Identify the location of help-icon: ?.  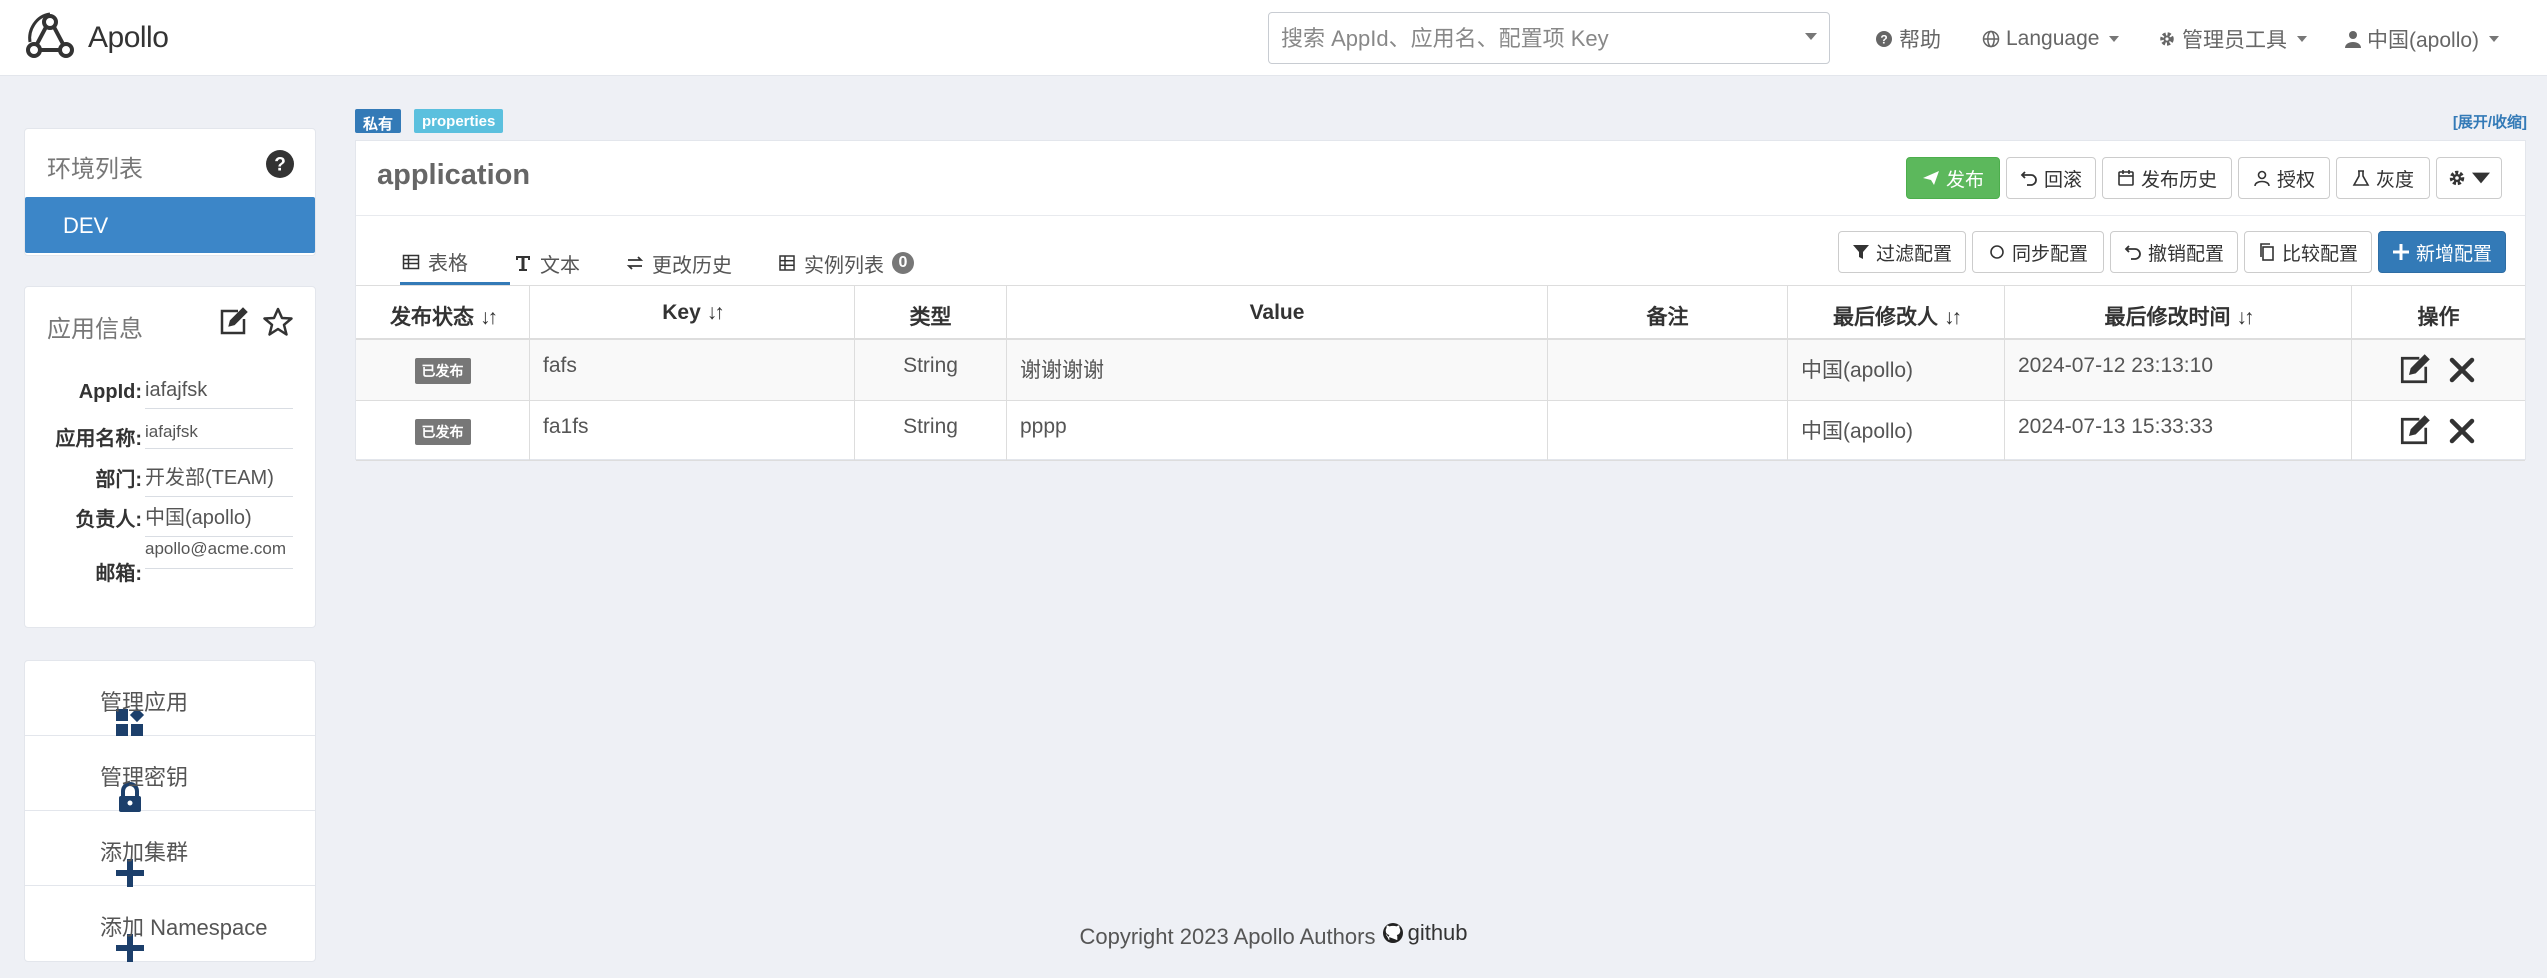
(280, 164).